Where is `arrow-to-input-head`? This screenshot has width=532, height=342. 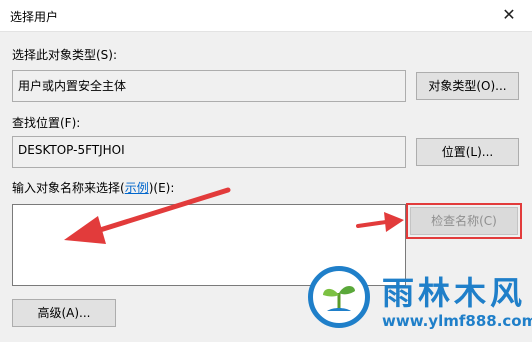
arrow-to-input-head is located at coordinates (85, 230).